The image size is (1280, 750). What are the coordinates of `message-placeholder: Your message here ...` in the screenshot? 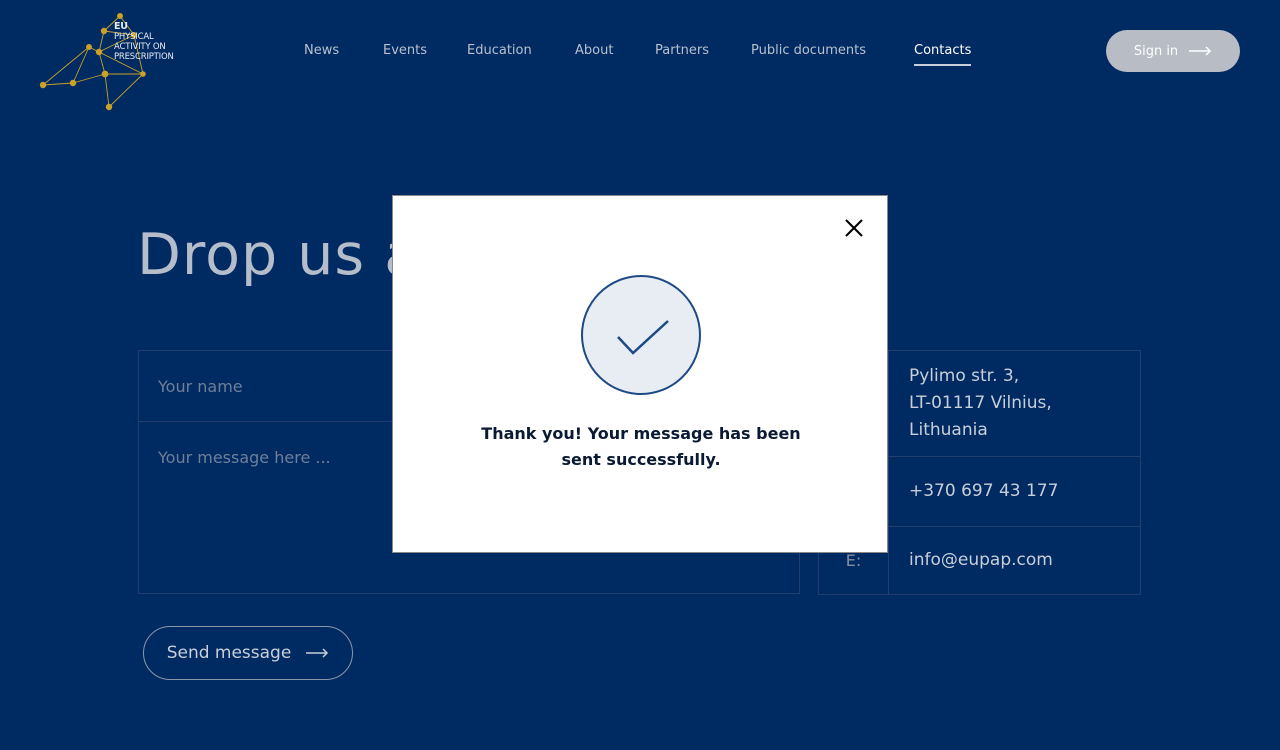 It's located at (244, 457).